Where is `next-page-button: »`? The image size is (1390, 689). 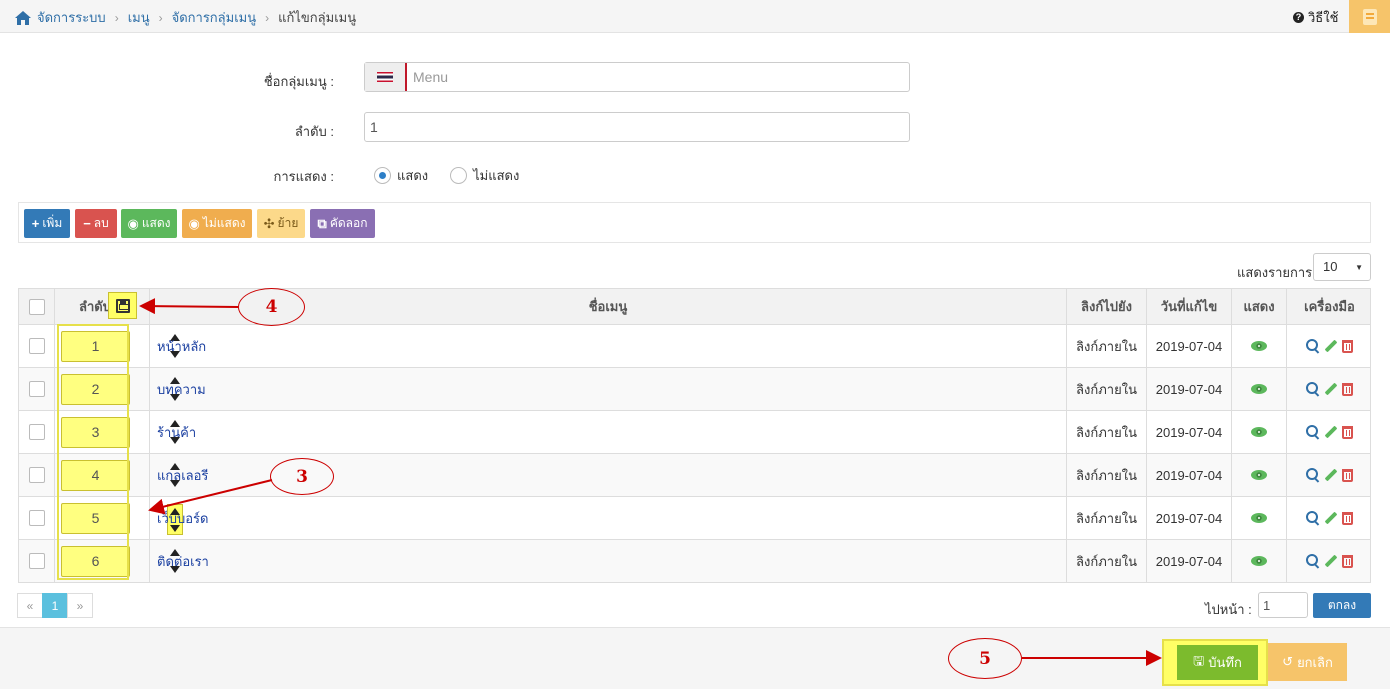 next-page-button: » is located at coordinates (80, 605).